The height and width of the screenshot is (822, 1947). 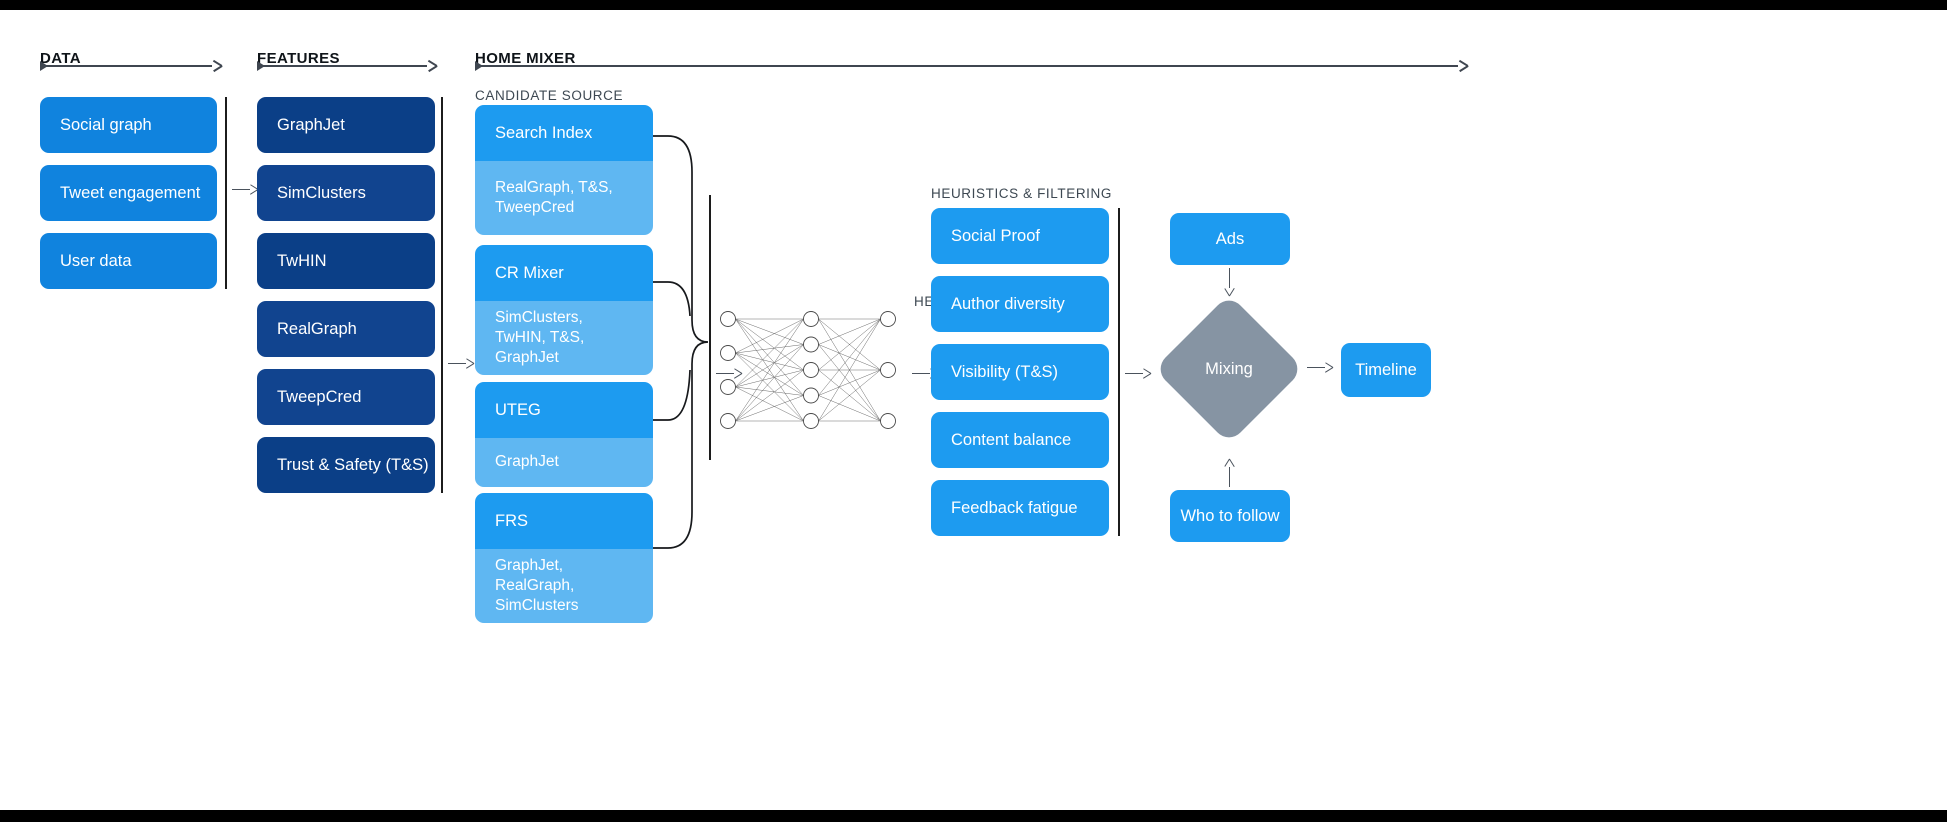 What do you see at coordinates (216, 65) in the screenshot?
I see `axis-arrowhead-data` at bounding box center [216, 65].